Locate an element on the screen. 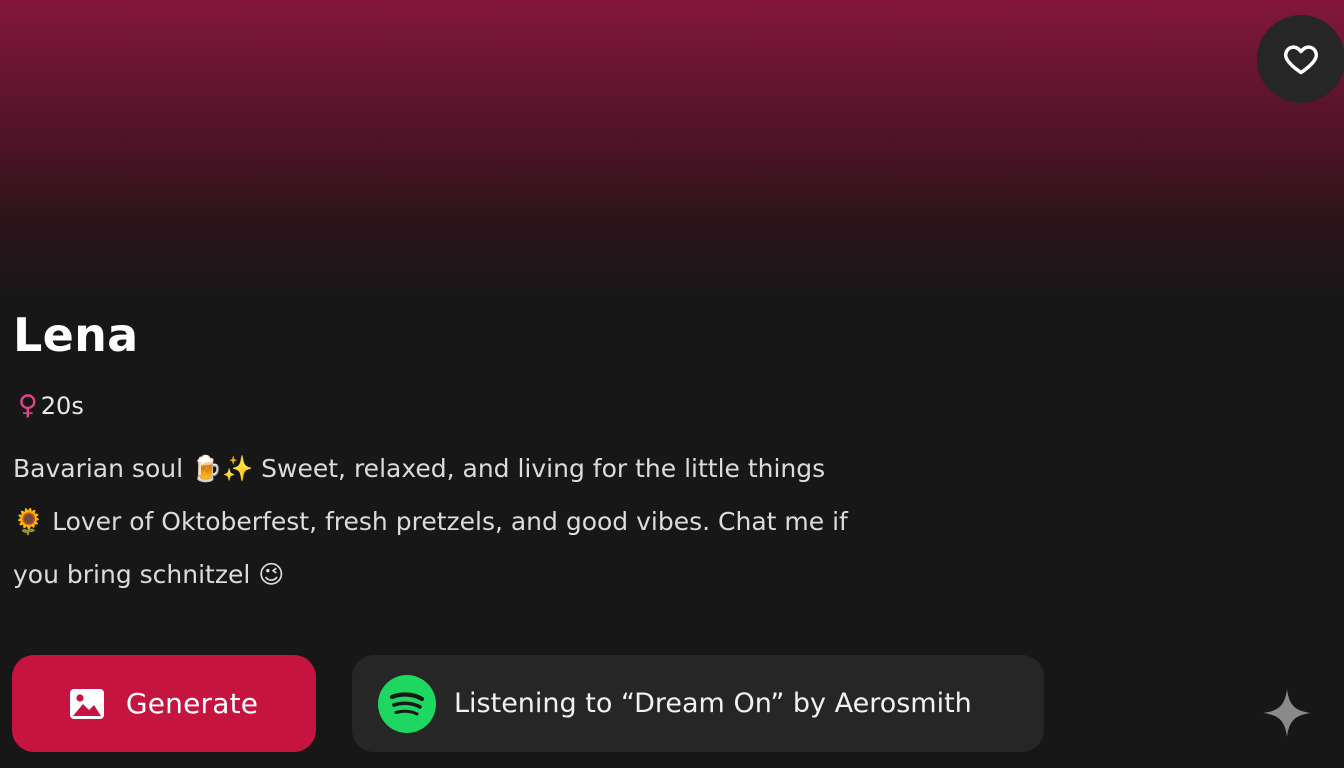 The image size is (1344, 768). favorite-button is located at coordinates (1300, 59).